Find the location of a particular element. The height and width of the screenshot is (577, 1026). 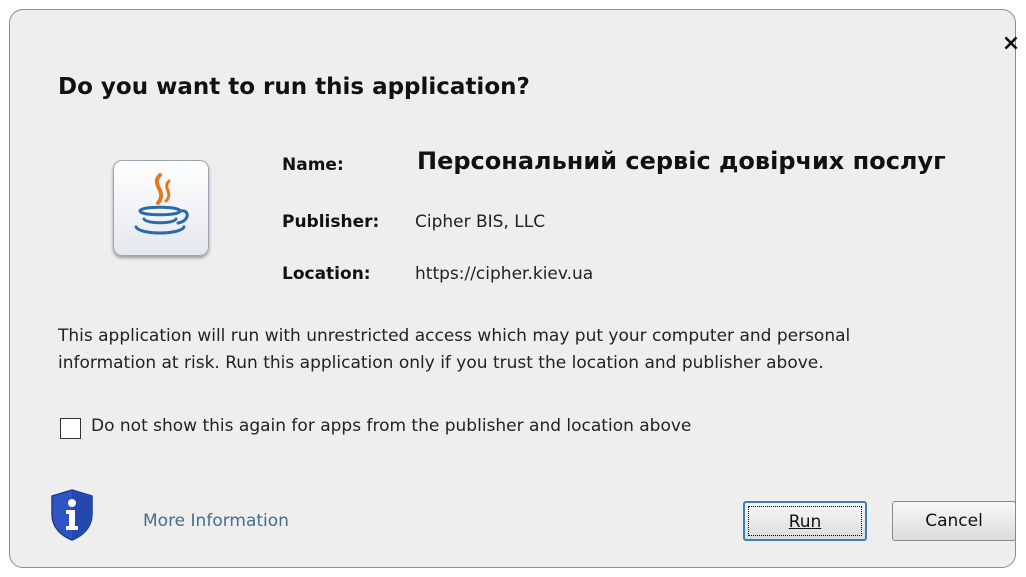

run-button: Run is located at coordinates (805, 521).